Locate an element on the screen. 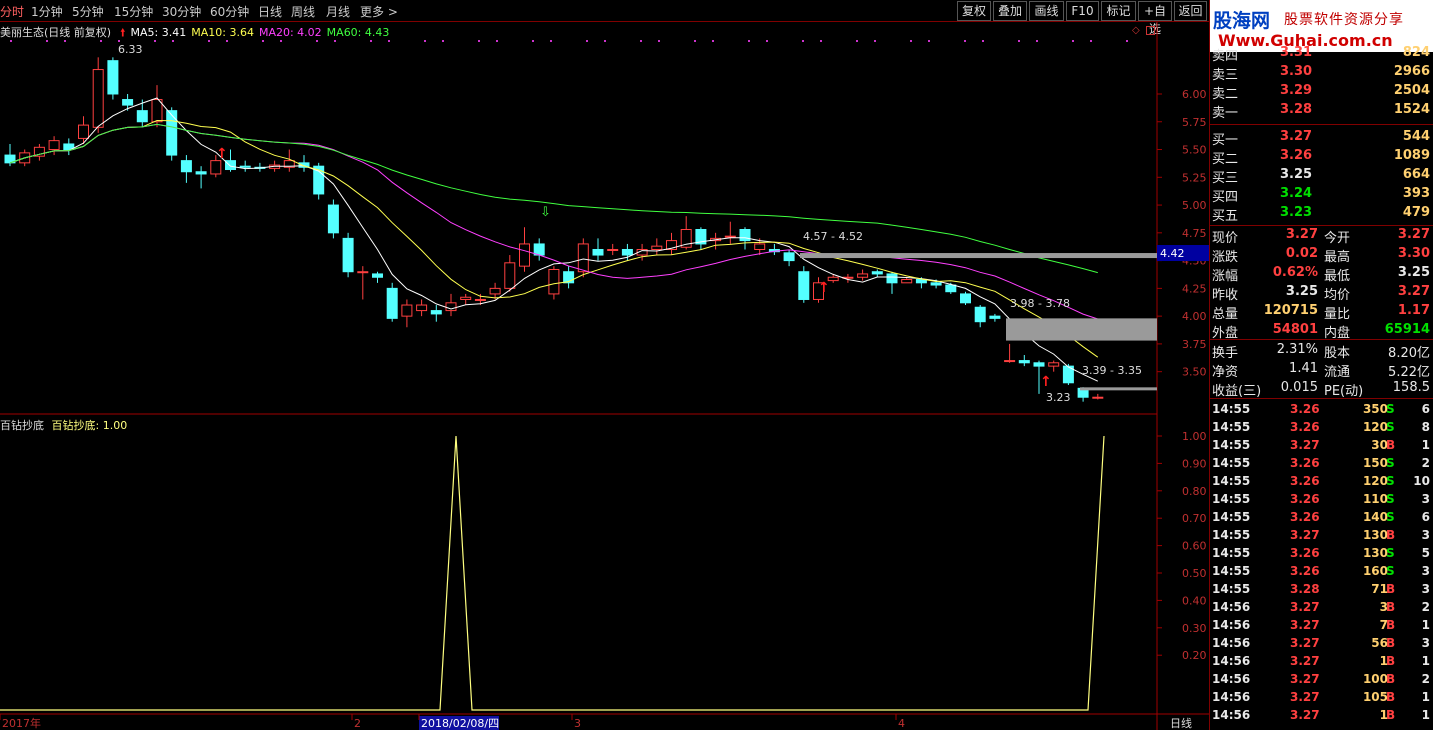 The width and height of the screenshot is (1433, 730). timeframe-tab-4: 30分钟 is located at coordinates (181, 11).